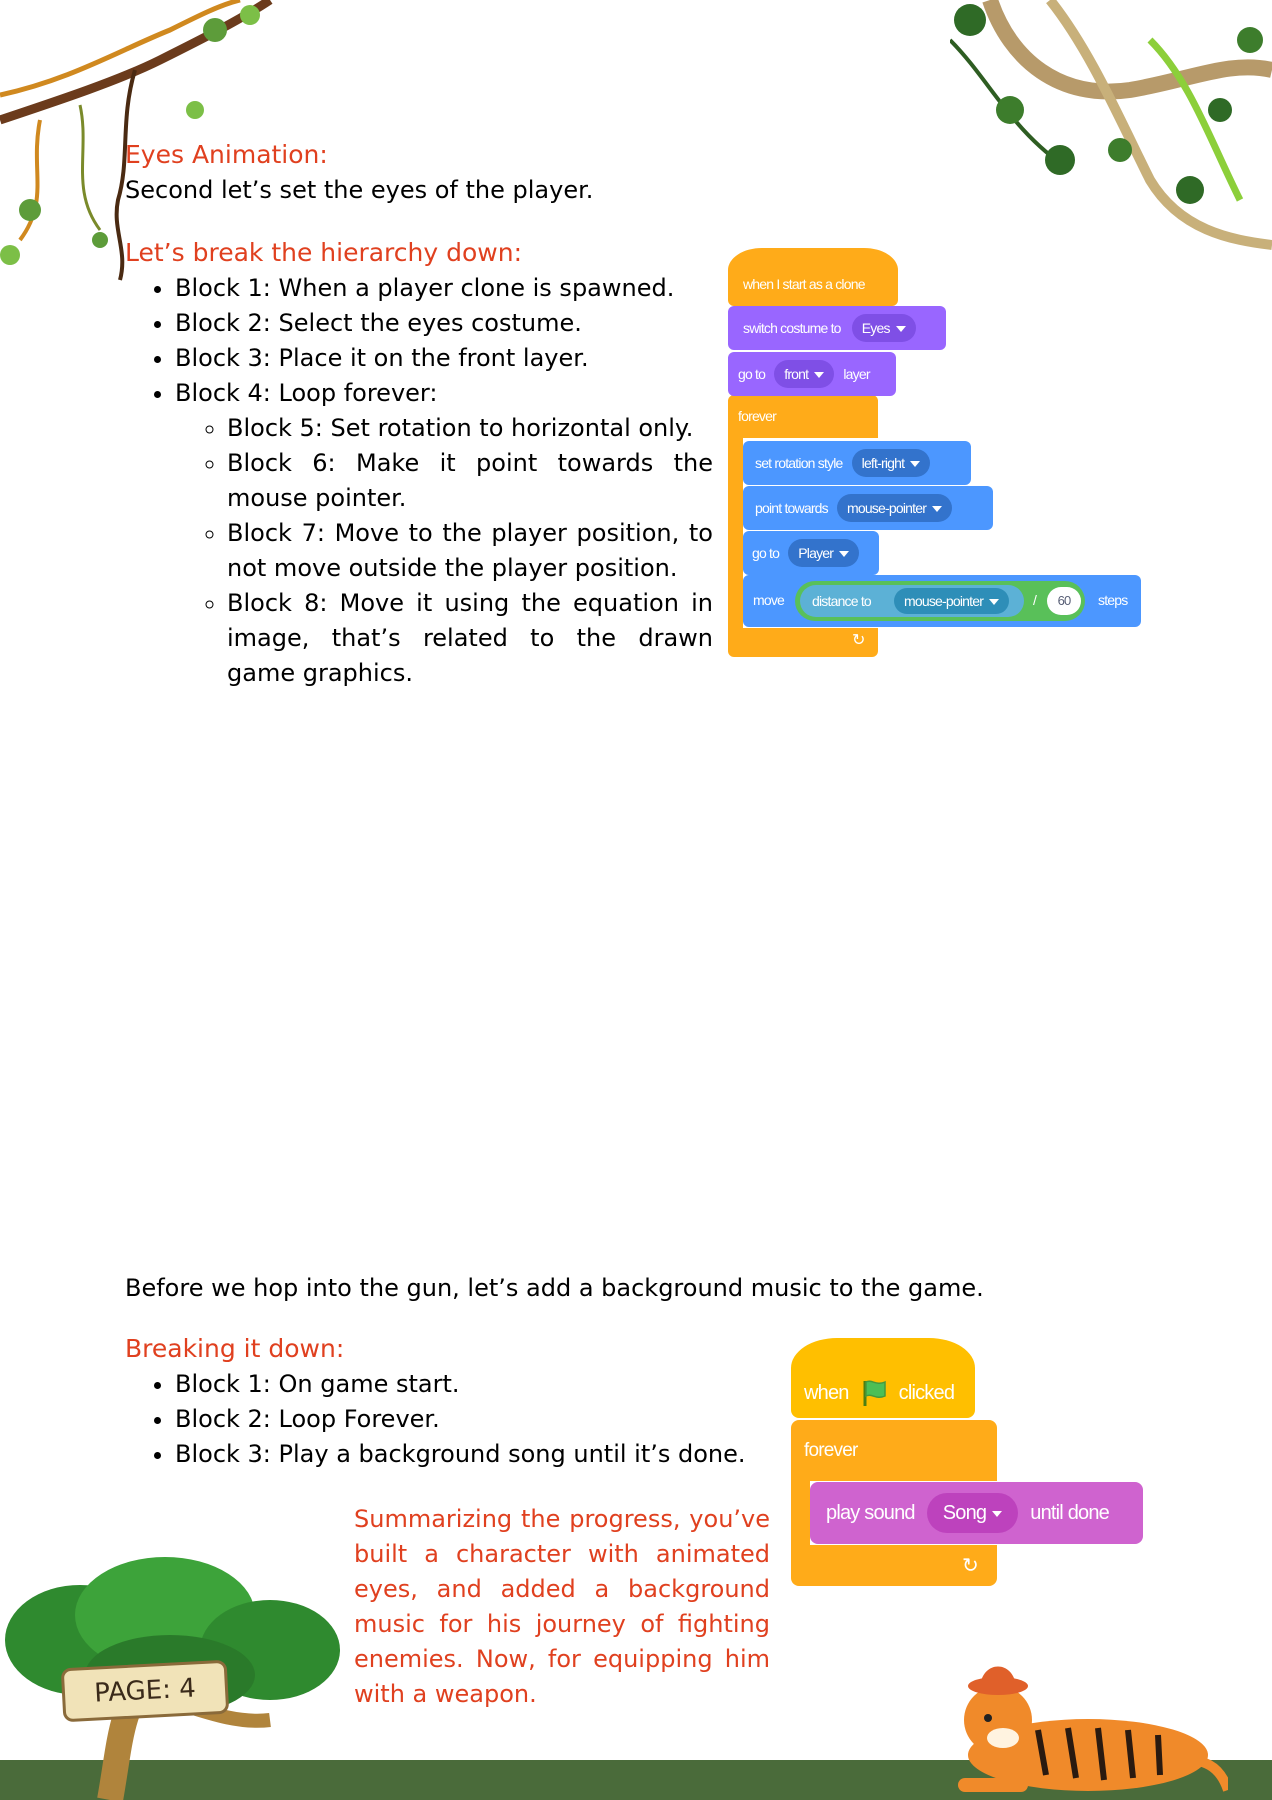 The height and width of the screenshot is (1800, 1272). I want to click on distance-dropdown: mouse-pointer, so click(952, 601).